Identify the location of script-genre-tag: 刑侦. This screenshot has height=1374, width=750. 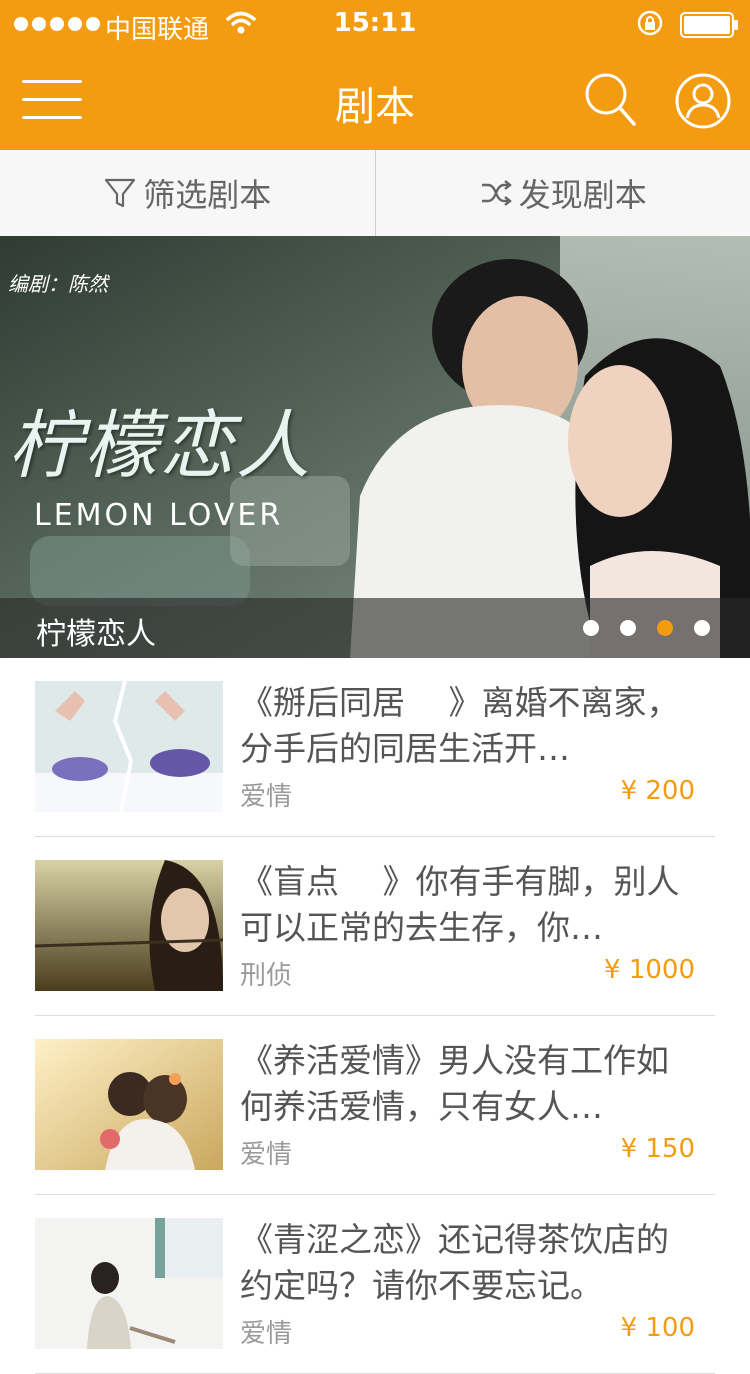
(266, 973).